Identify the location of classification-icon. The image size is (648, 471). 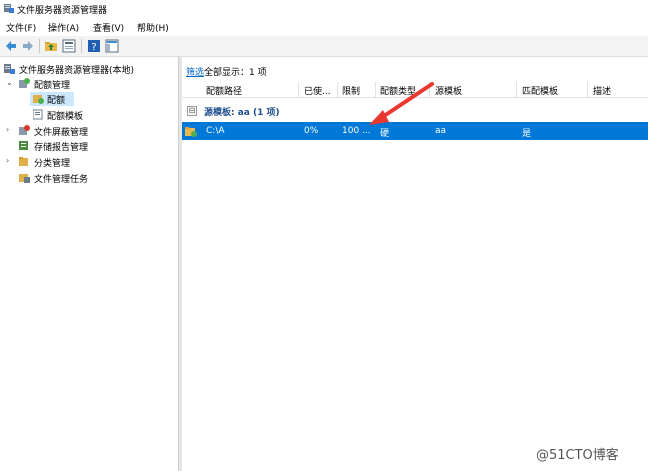
(23, 161).